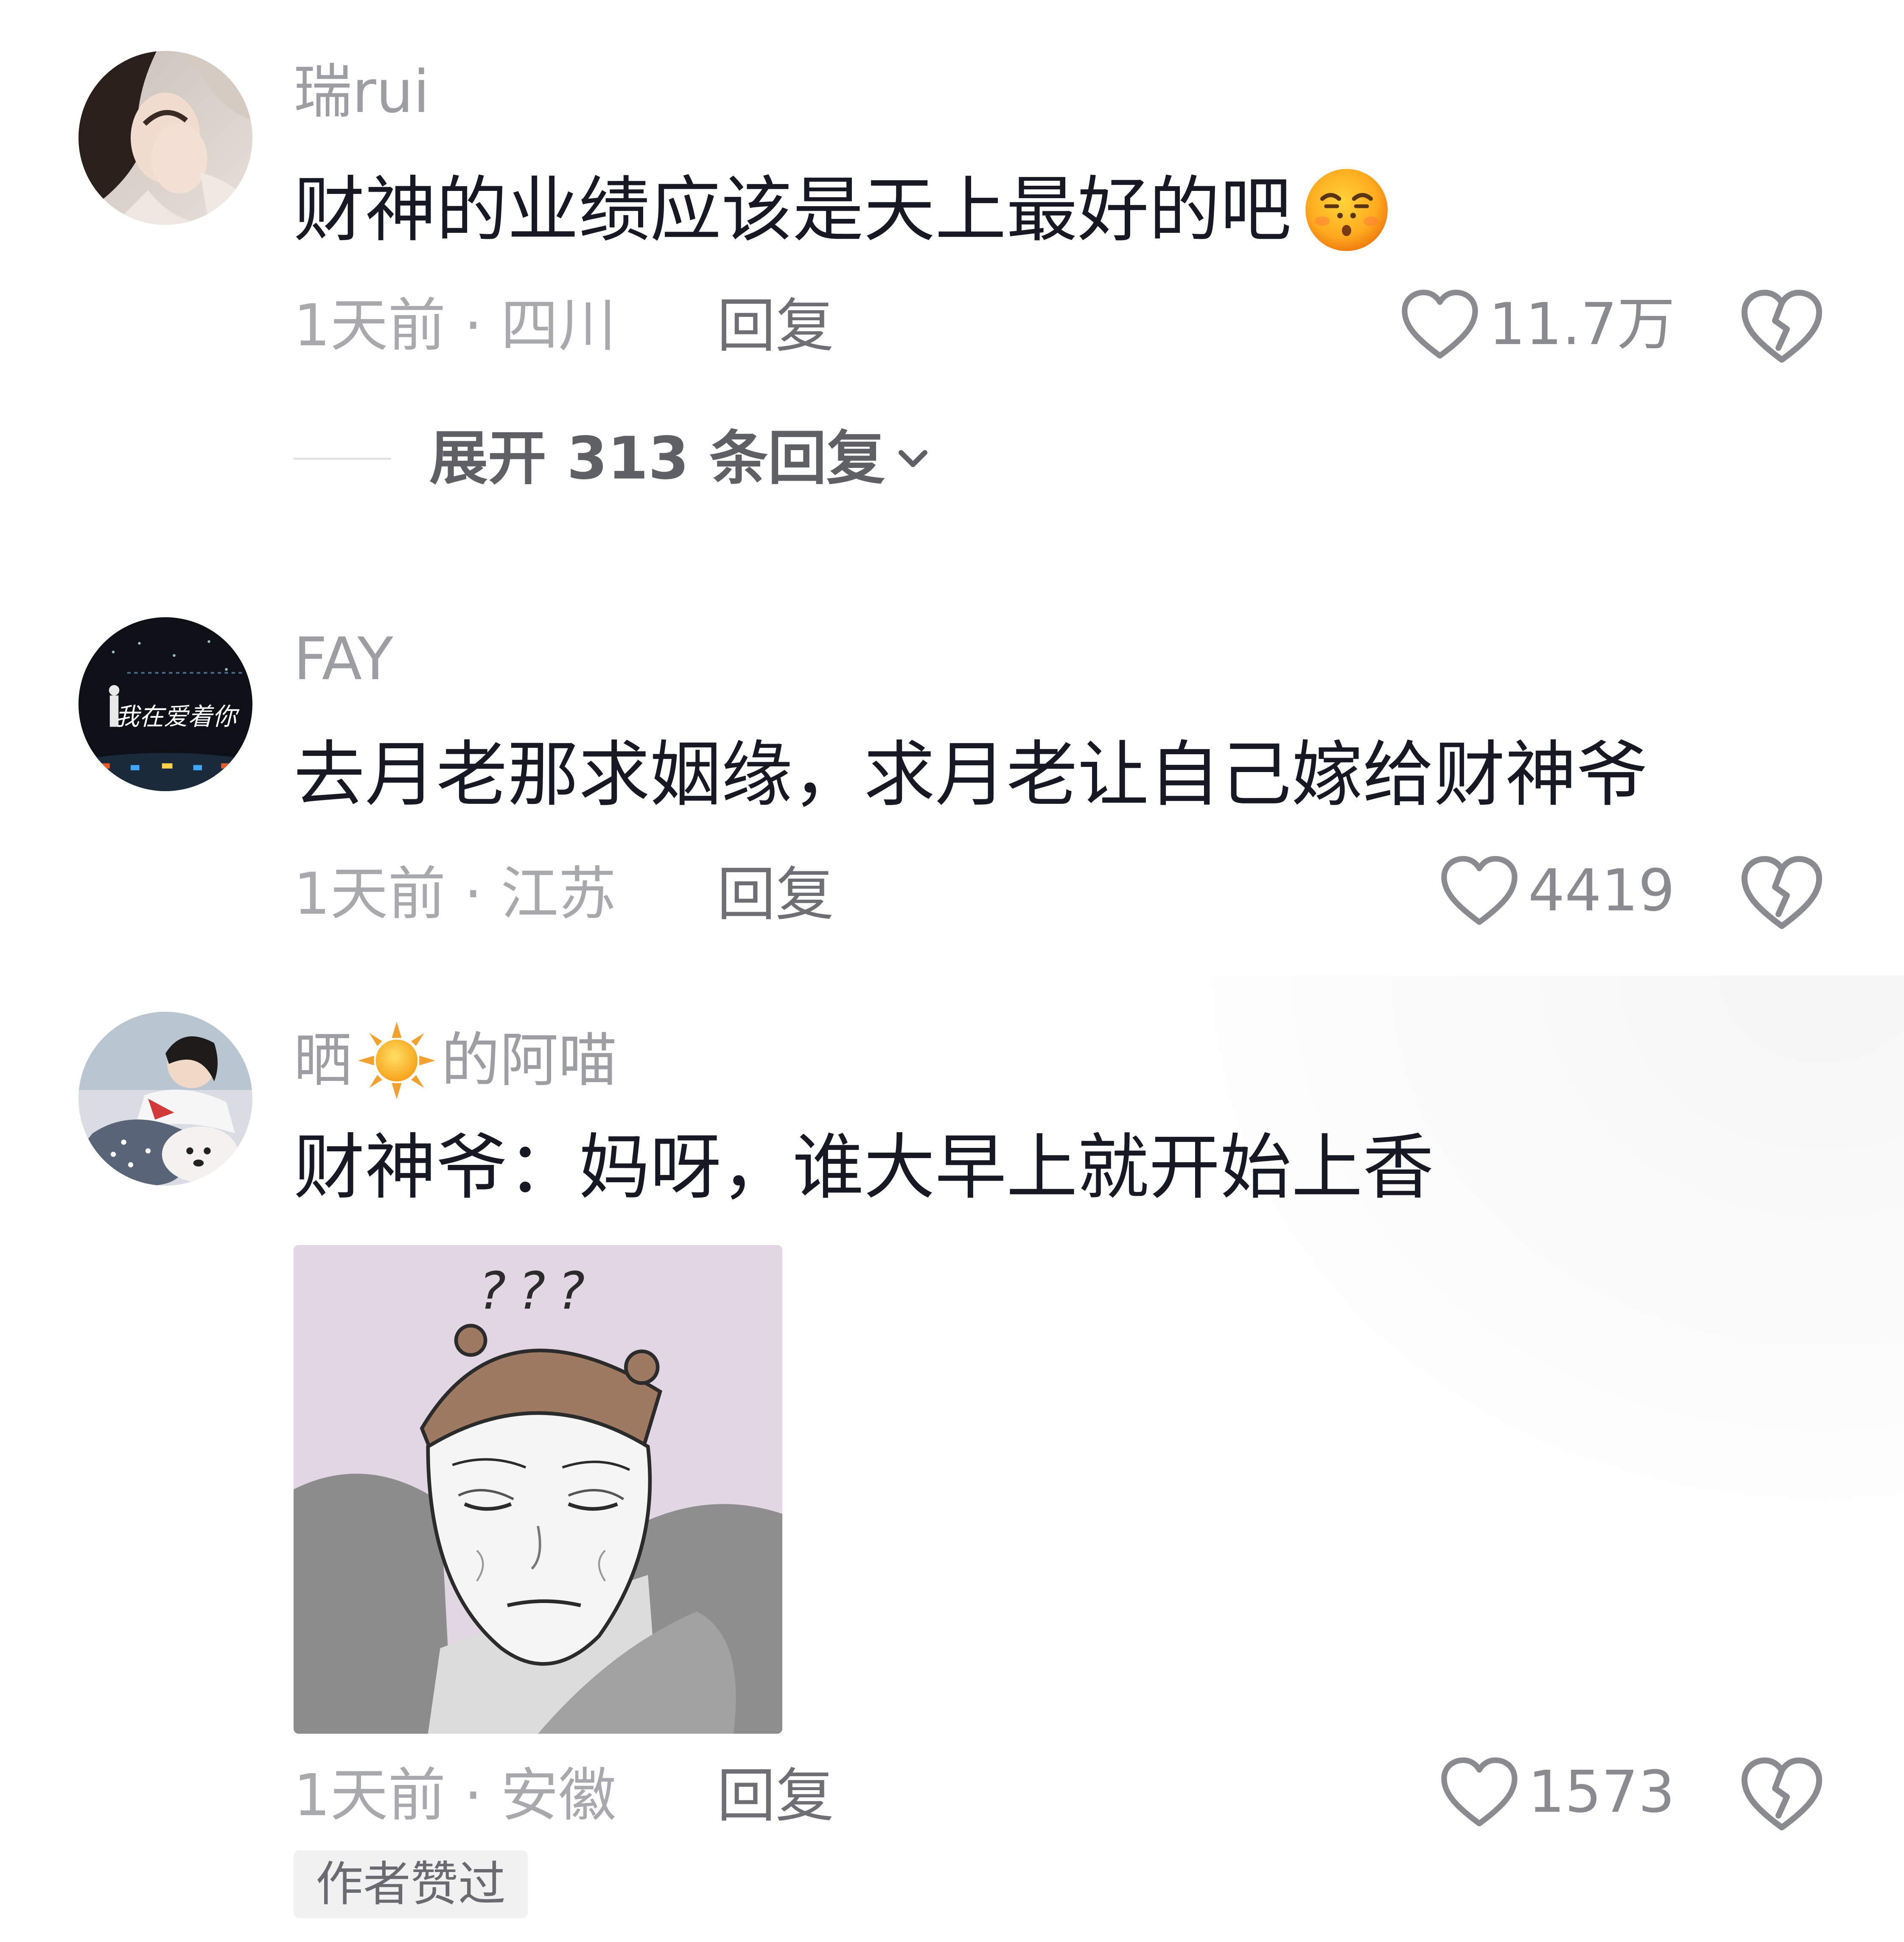 The height and width of the screenshot is (1942, 1904). What do you see at coordinates (864, 1167) in the screenshot?
I see `comment-body: 财神爷：妈呀，谁大早上就开始上香` at bounding box center [864, 1167].